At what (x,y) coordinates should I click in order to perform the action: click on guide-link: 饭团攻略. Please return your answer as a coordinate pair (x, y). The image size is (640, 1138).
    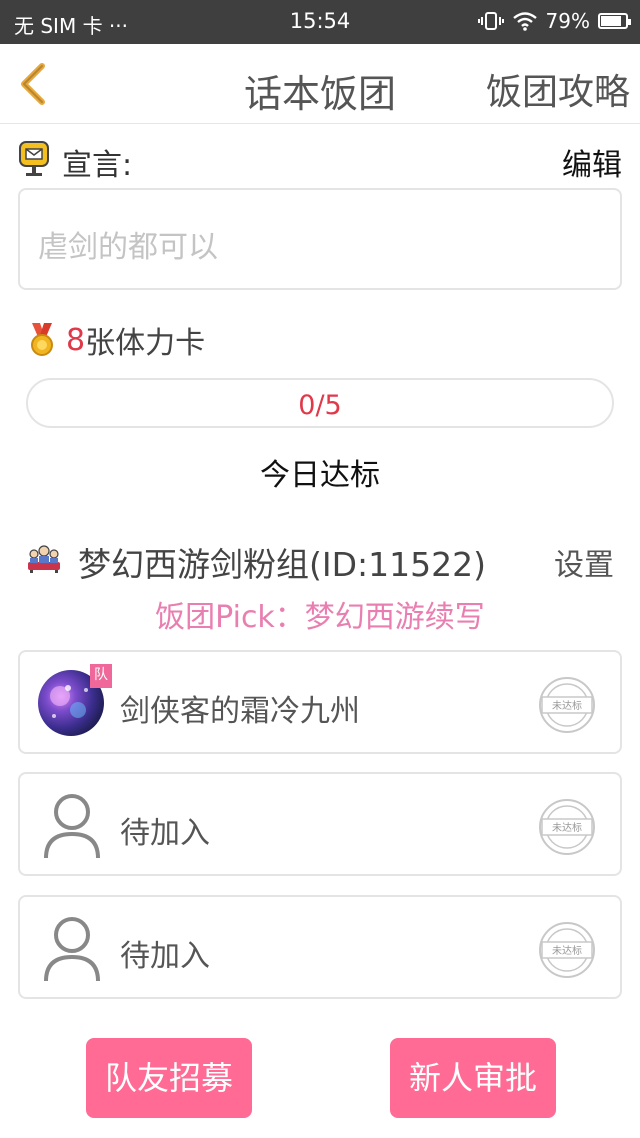
    Looking at the image, I should click on (558, 89).